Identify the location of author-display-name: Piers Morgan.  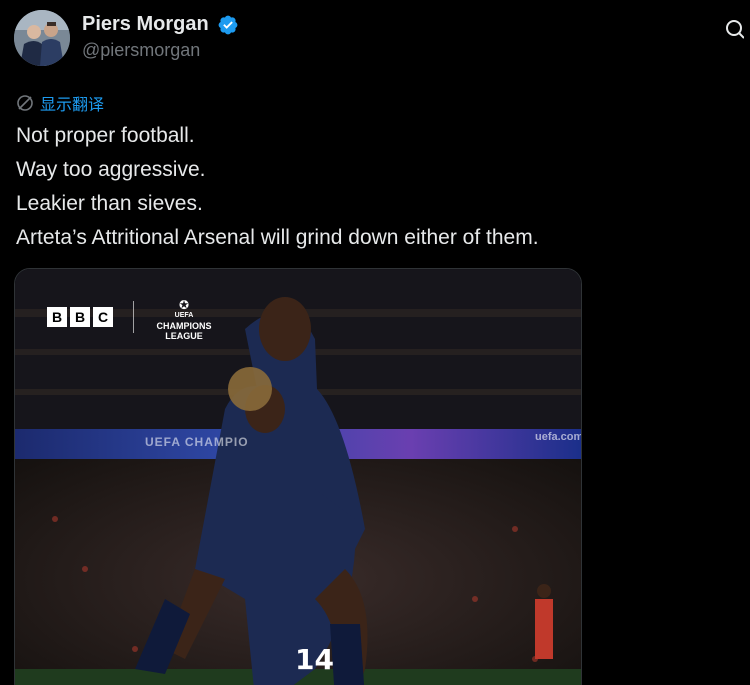
(145, 24).